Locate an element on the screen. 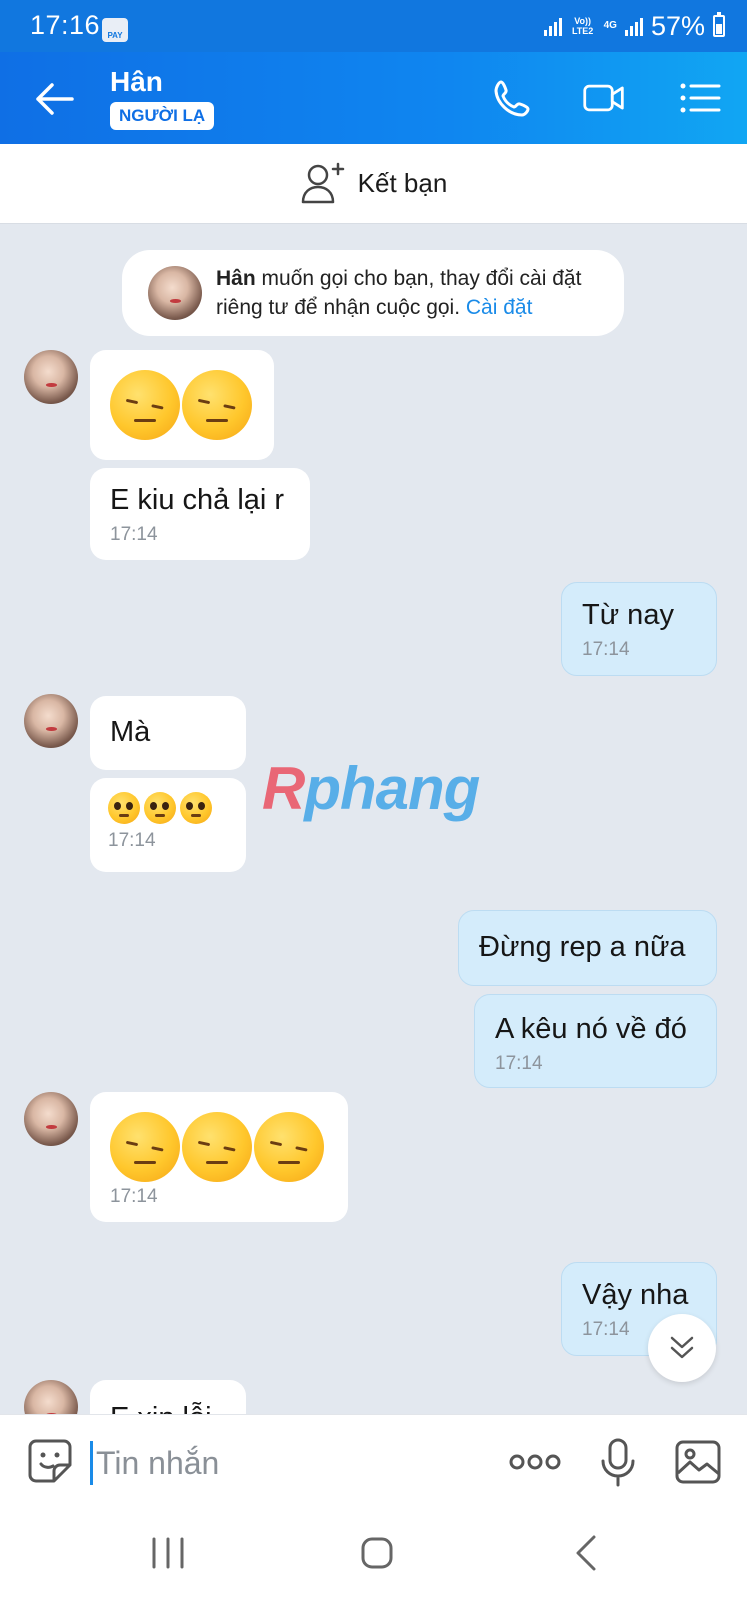 The width and height of the screenshot is (747, 1600). back-chevron-icon is located at coordinates (586, 1553).